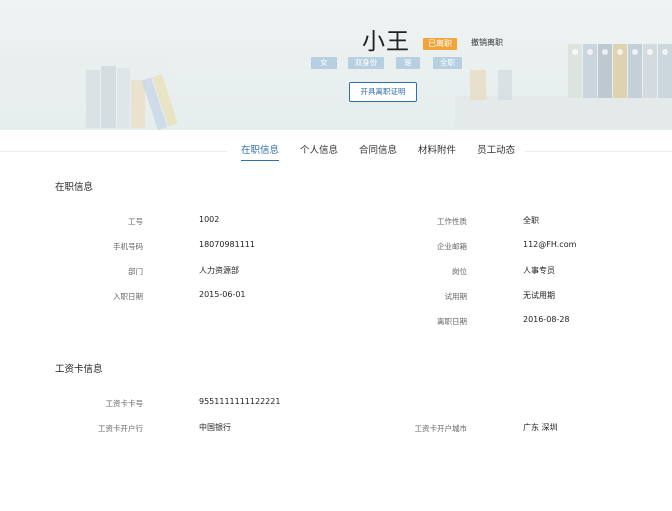 The height and width of the screenshot is (511, 672). I want to click on card-number-value: 9551111111122221, so click(240, 401).